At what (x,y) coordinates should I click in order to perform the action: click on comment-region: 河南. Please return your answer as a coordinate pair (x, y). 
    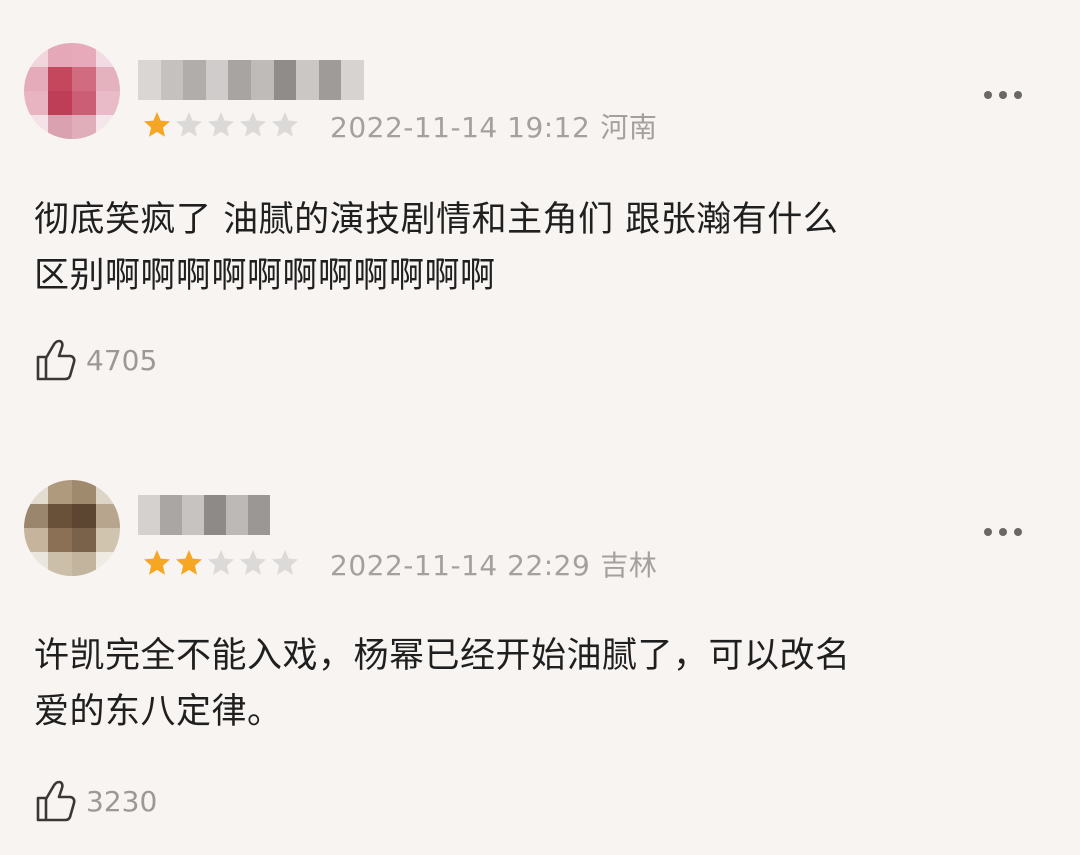
    Looking at the image, I should click on (629, 127).